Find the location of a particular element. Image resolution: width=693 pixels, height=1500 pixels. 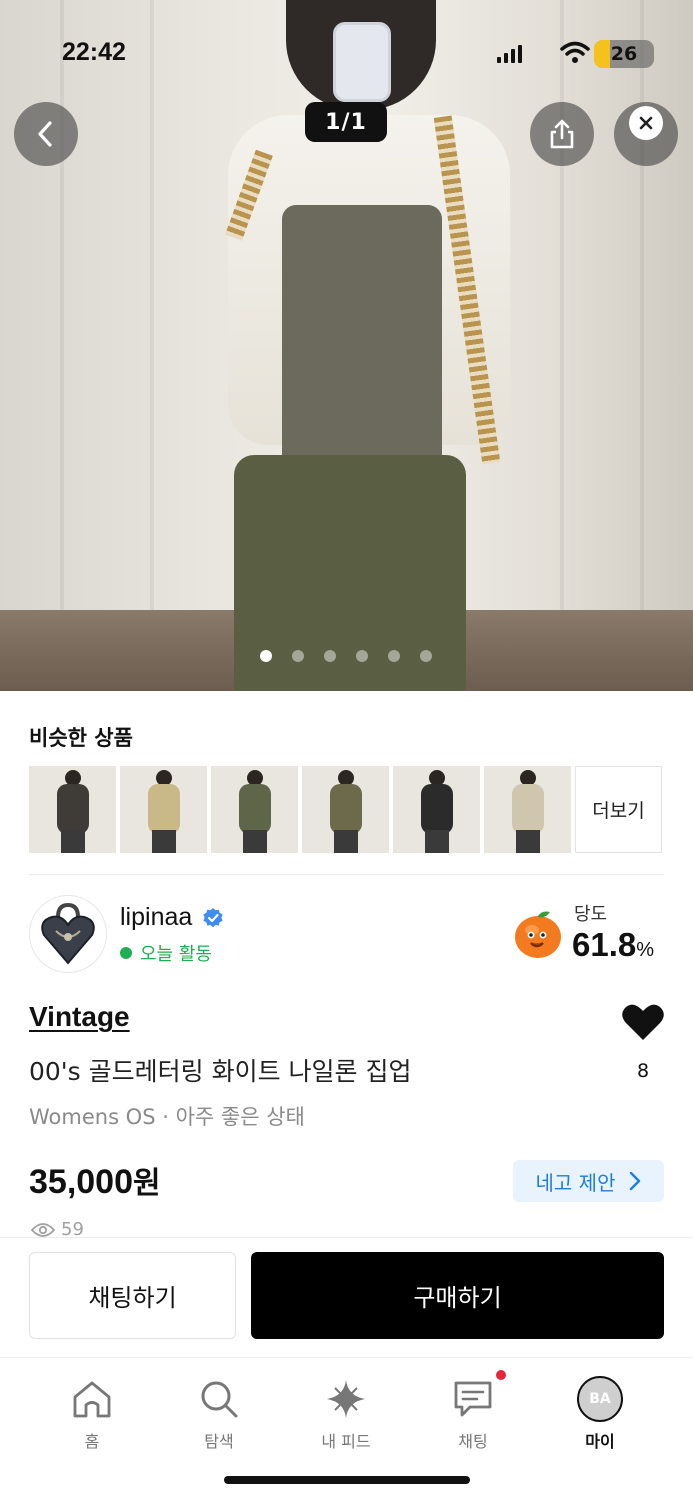

photo-phone is located at coordinates (362, 62).